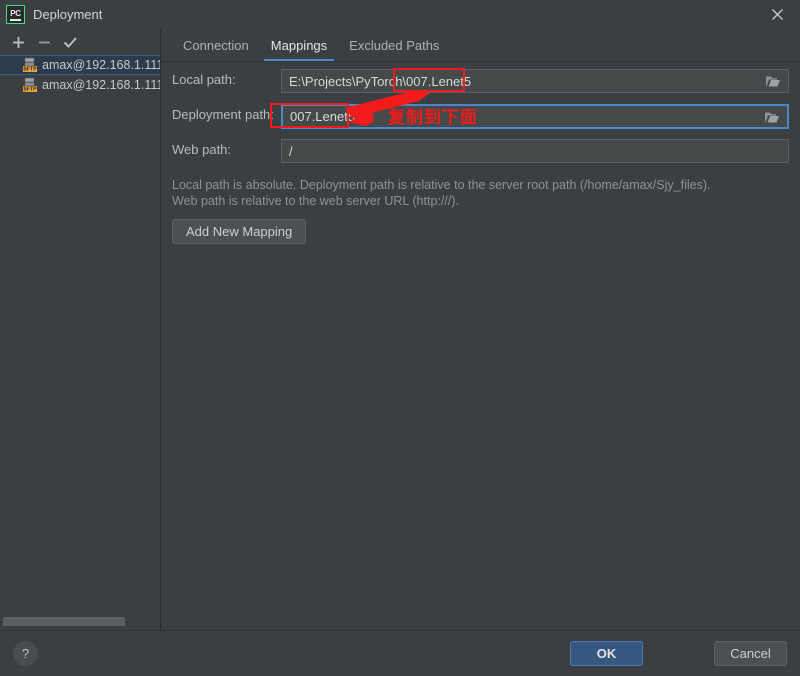 The height and width of the screenshot is (676, 800). I want to click on horizontal-scrollbar, so click(79, 621).